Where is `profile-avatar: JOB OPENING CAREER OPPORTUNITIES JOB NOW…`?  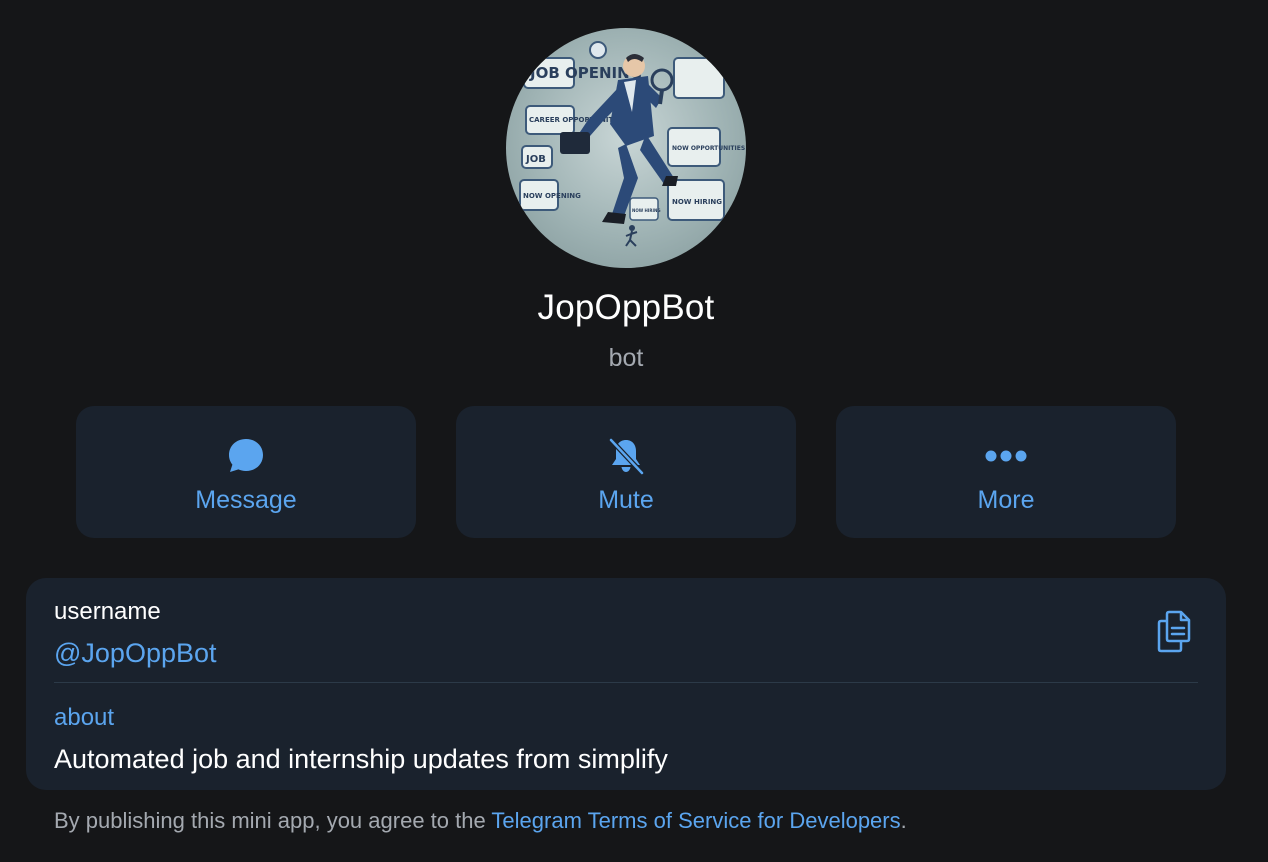 profile-avatar: JOB OPENING CAREER OPPORTUNITIES JOB NOW… is located at coordinates (626, 148).